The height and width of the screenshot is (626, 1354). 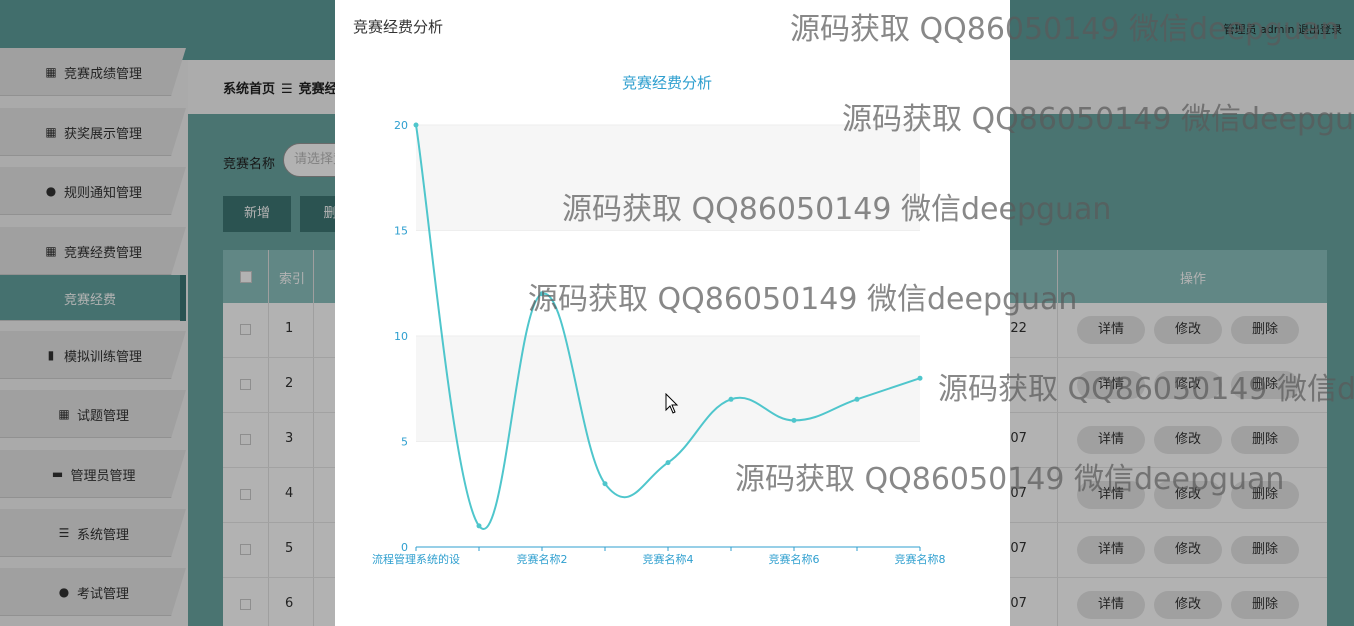 What do you see at coordinates (672, 403) in the screenshot?
I see `mouse-cursor-icon` at bounding box center [672, 403].